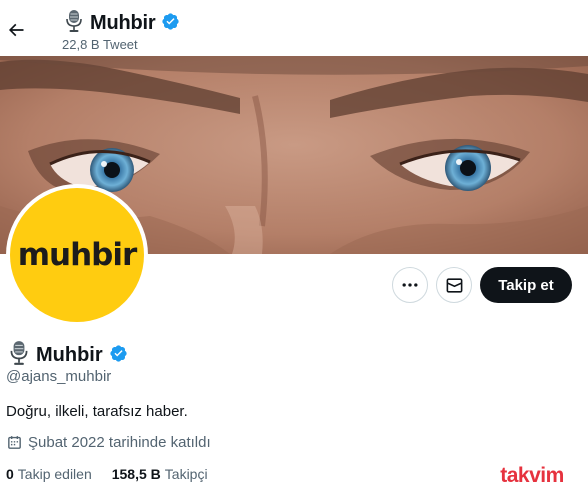  I want to click on header-title-group: Muhbir, so click(122, 23).